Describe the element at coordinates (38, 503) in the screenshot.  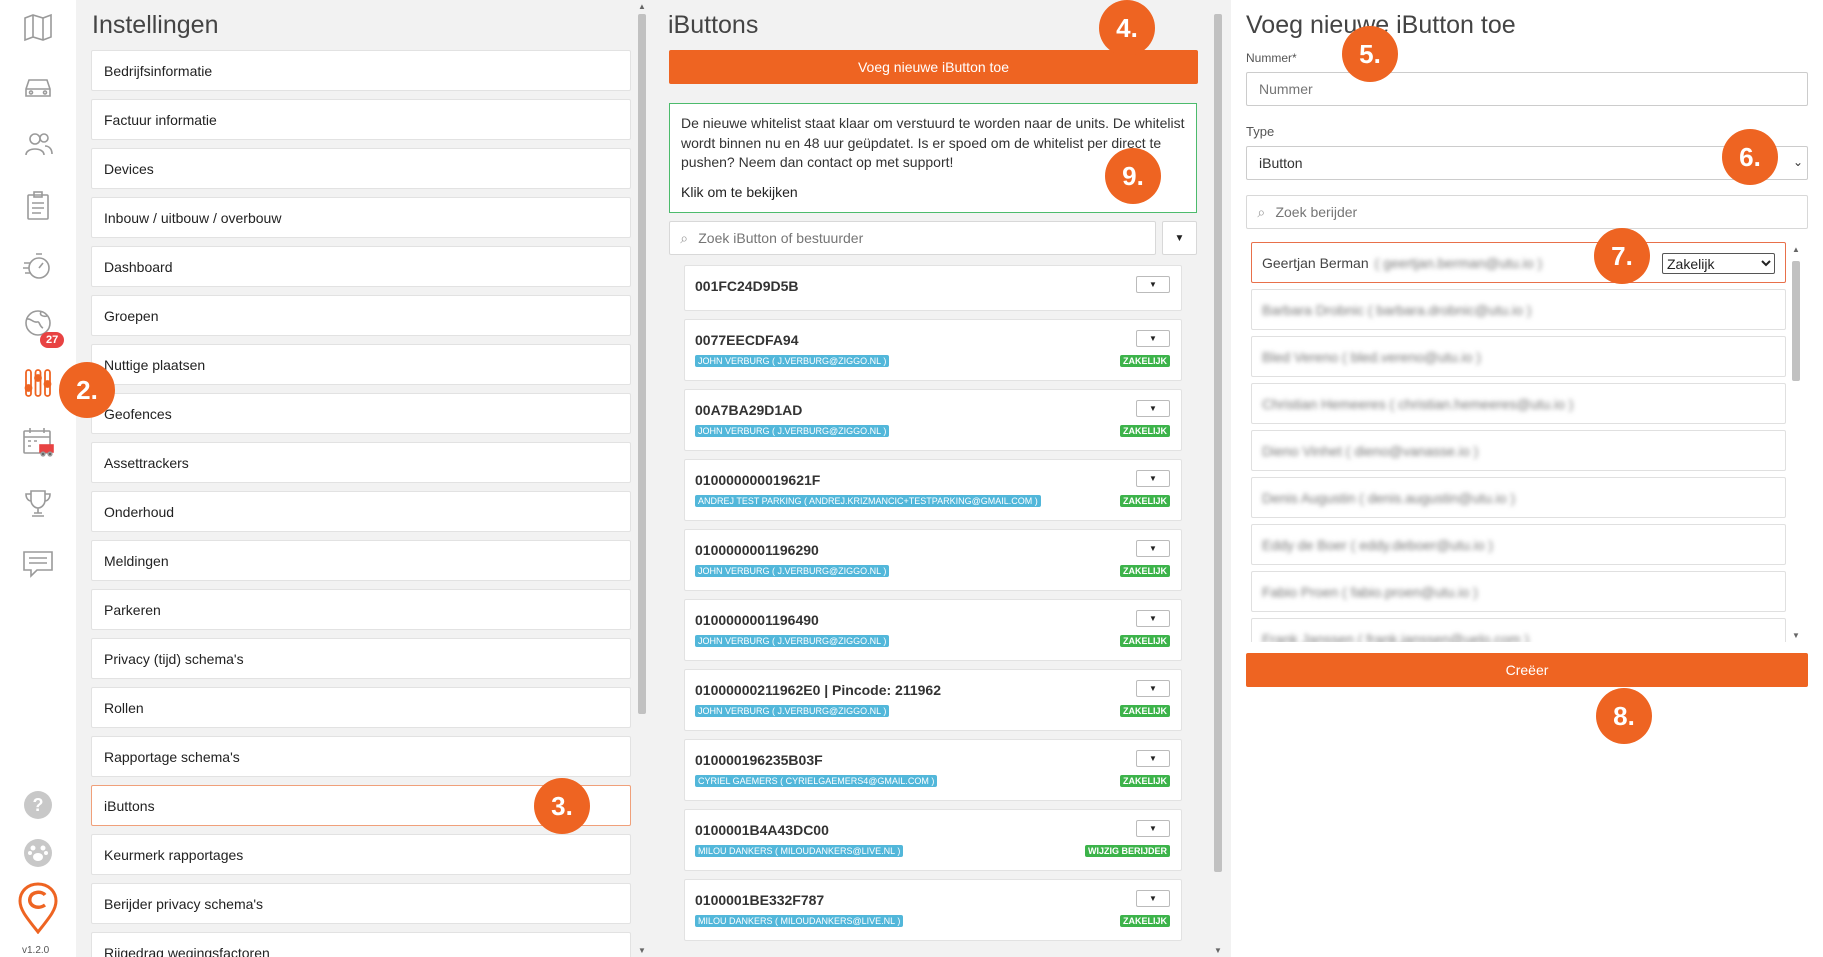
I see `trophy-icon` at that location.